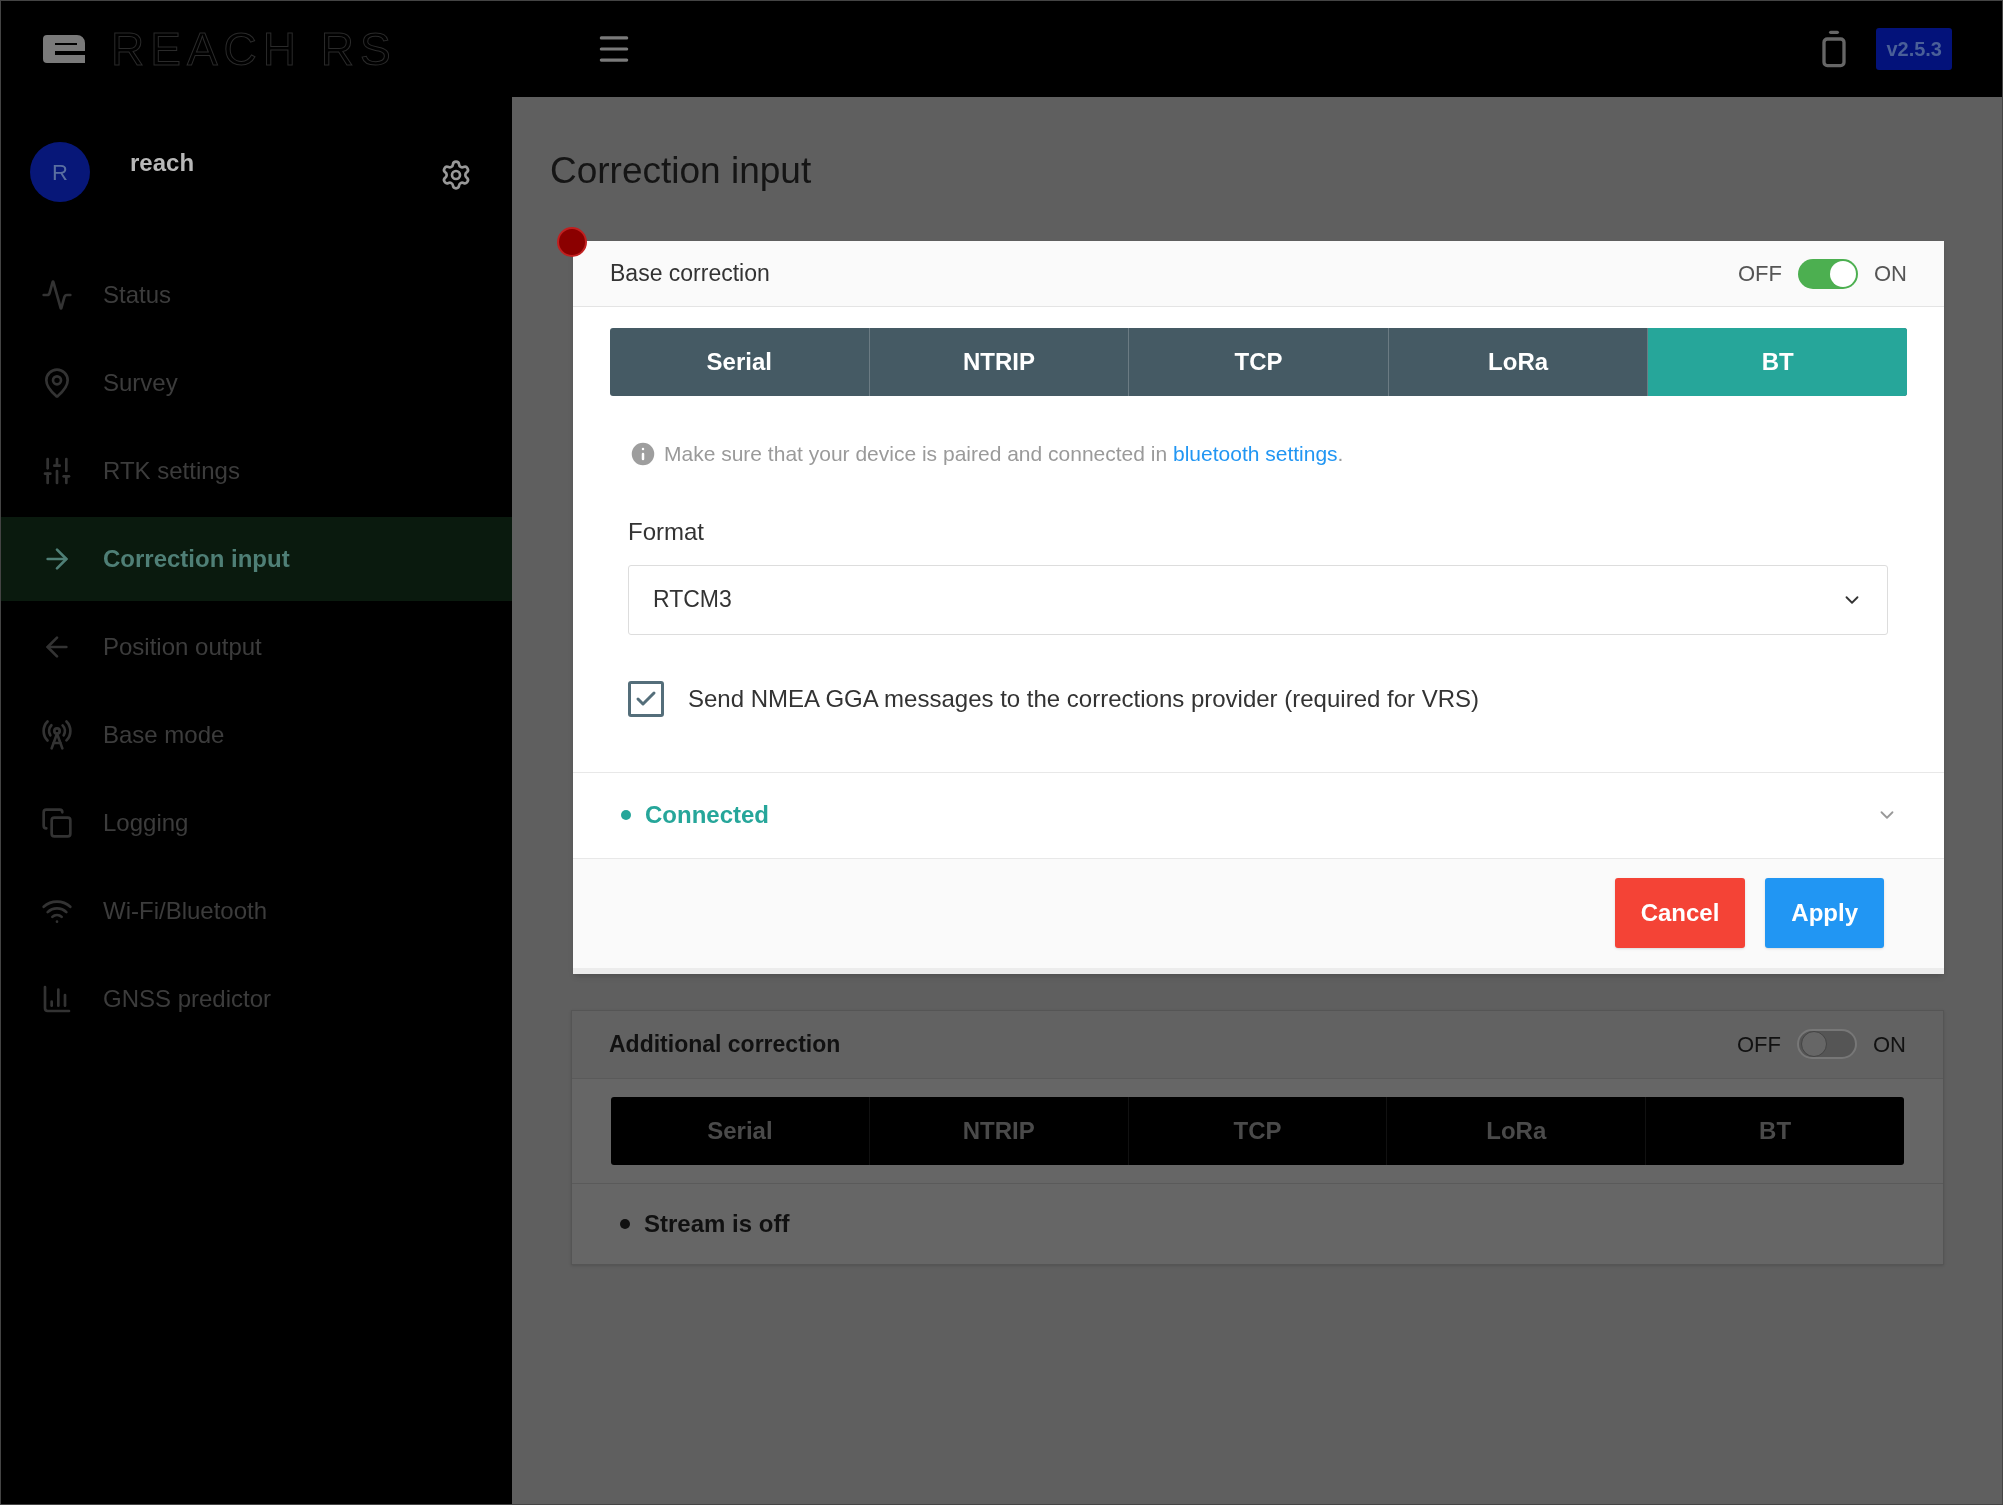  What do you see at coordinates (60, 172) in the screenshot?
I see `avatar: R` at bounding box center [60, 172].